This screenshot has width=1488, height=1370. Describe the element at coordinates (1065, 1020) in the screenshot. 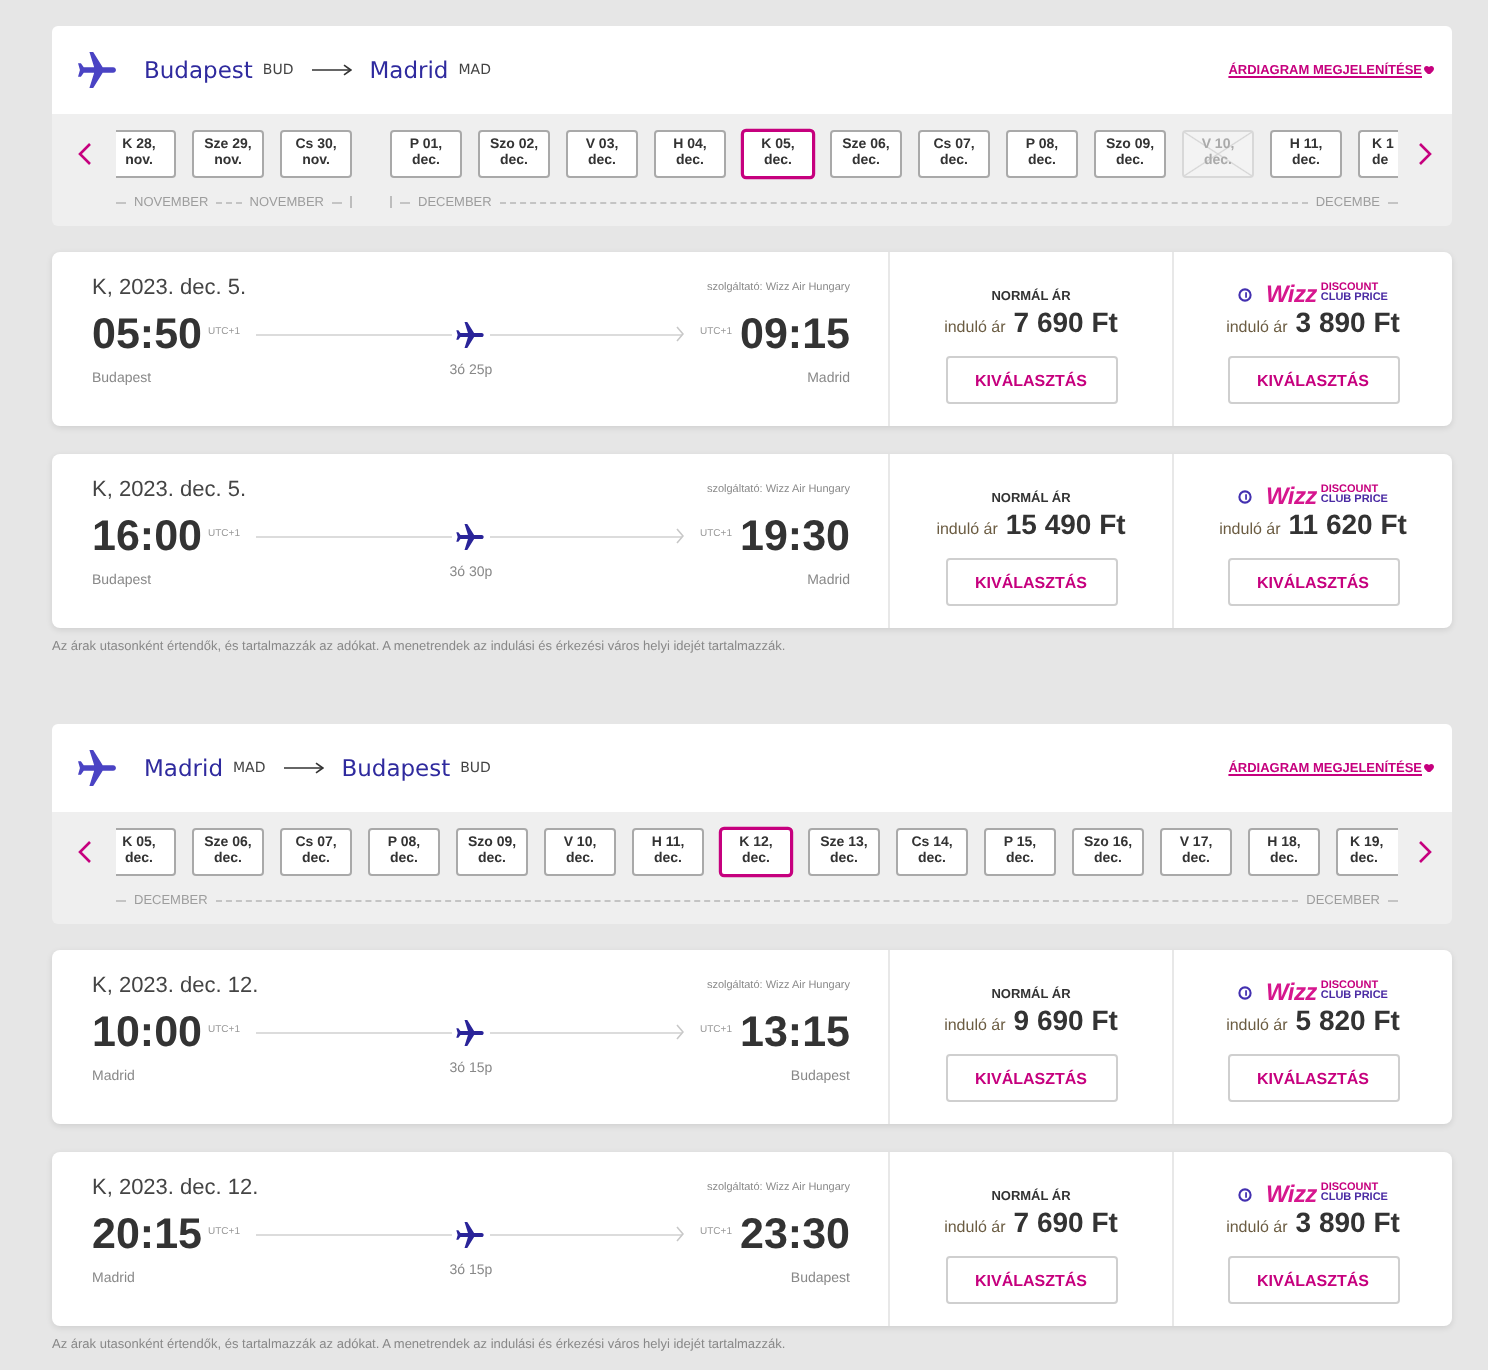

I see `fare-price: 9 690 Ft` at that location.